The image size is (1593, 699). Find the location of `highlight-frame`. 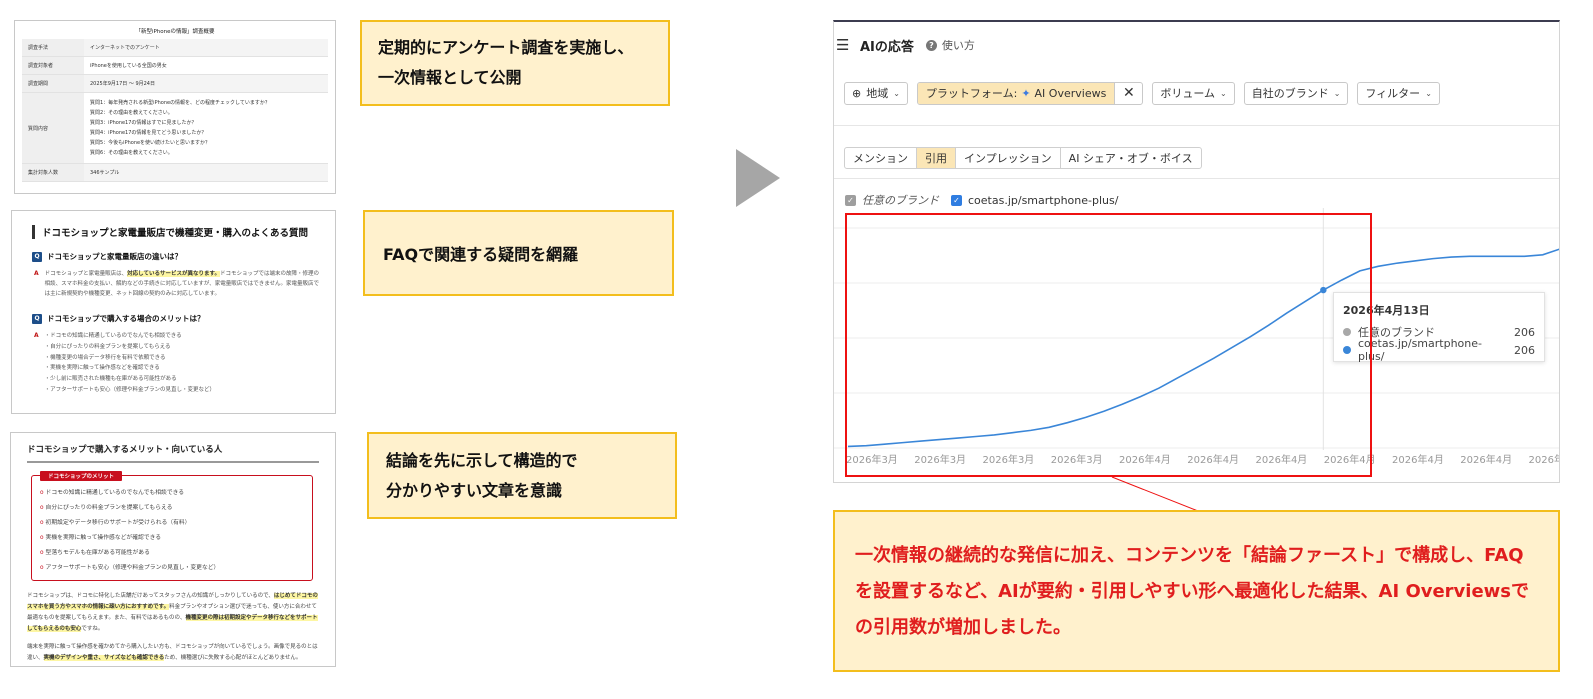

highlight-frame is located at coordinates (1108, 345).